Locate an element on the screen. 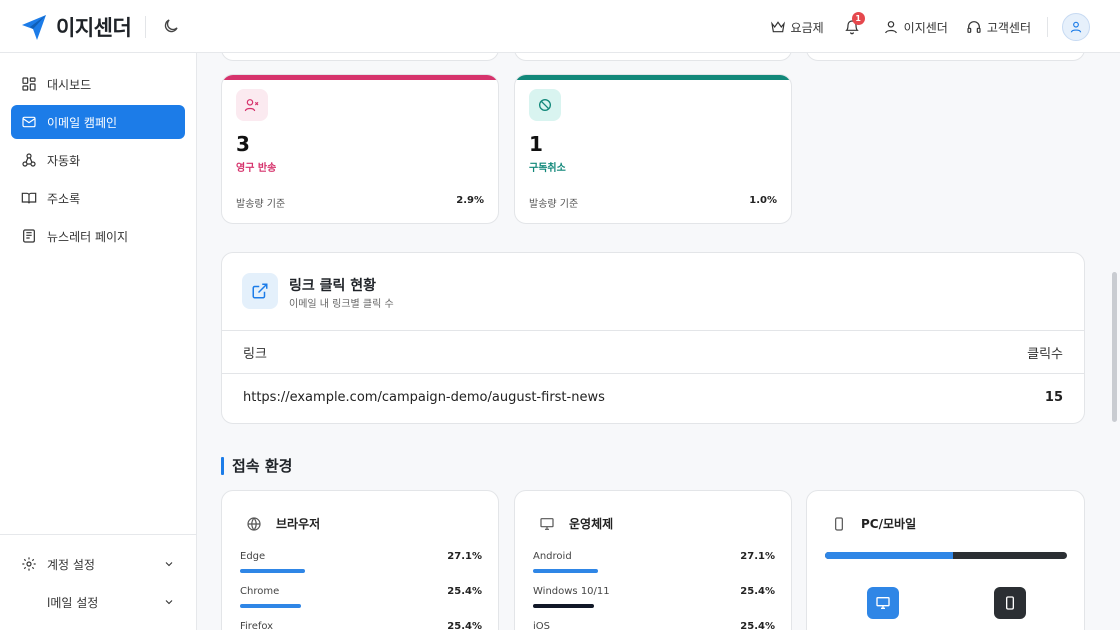 The height and width of the screenshot is (630, 1120). sidebar-item-label: 뉴스레터 페이지 is located at coordinates (88, 236).